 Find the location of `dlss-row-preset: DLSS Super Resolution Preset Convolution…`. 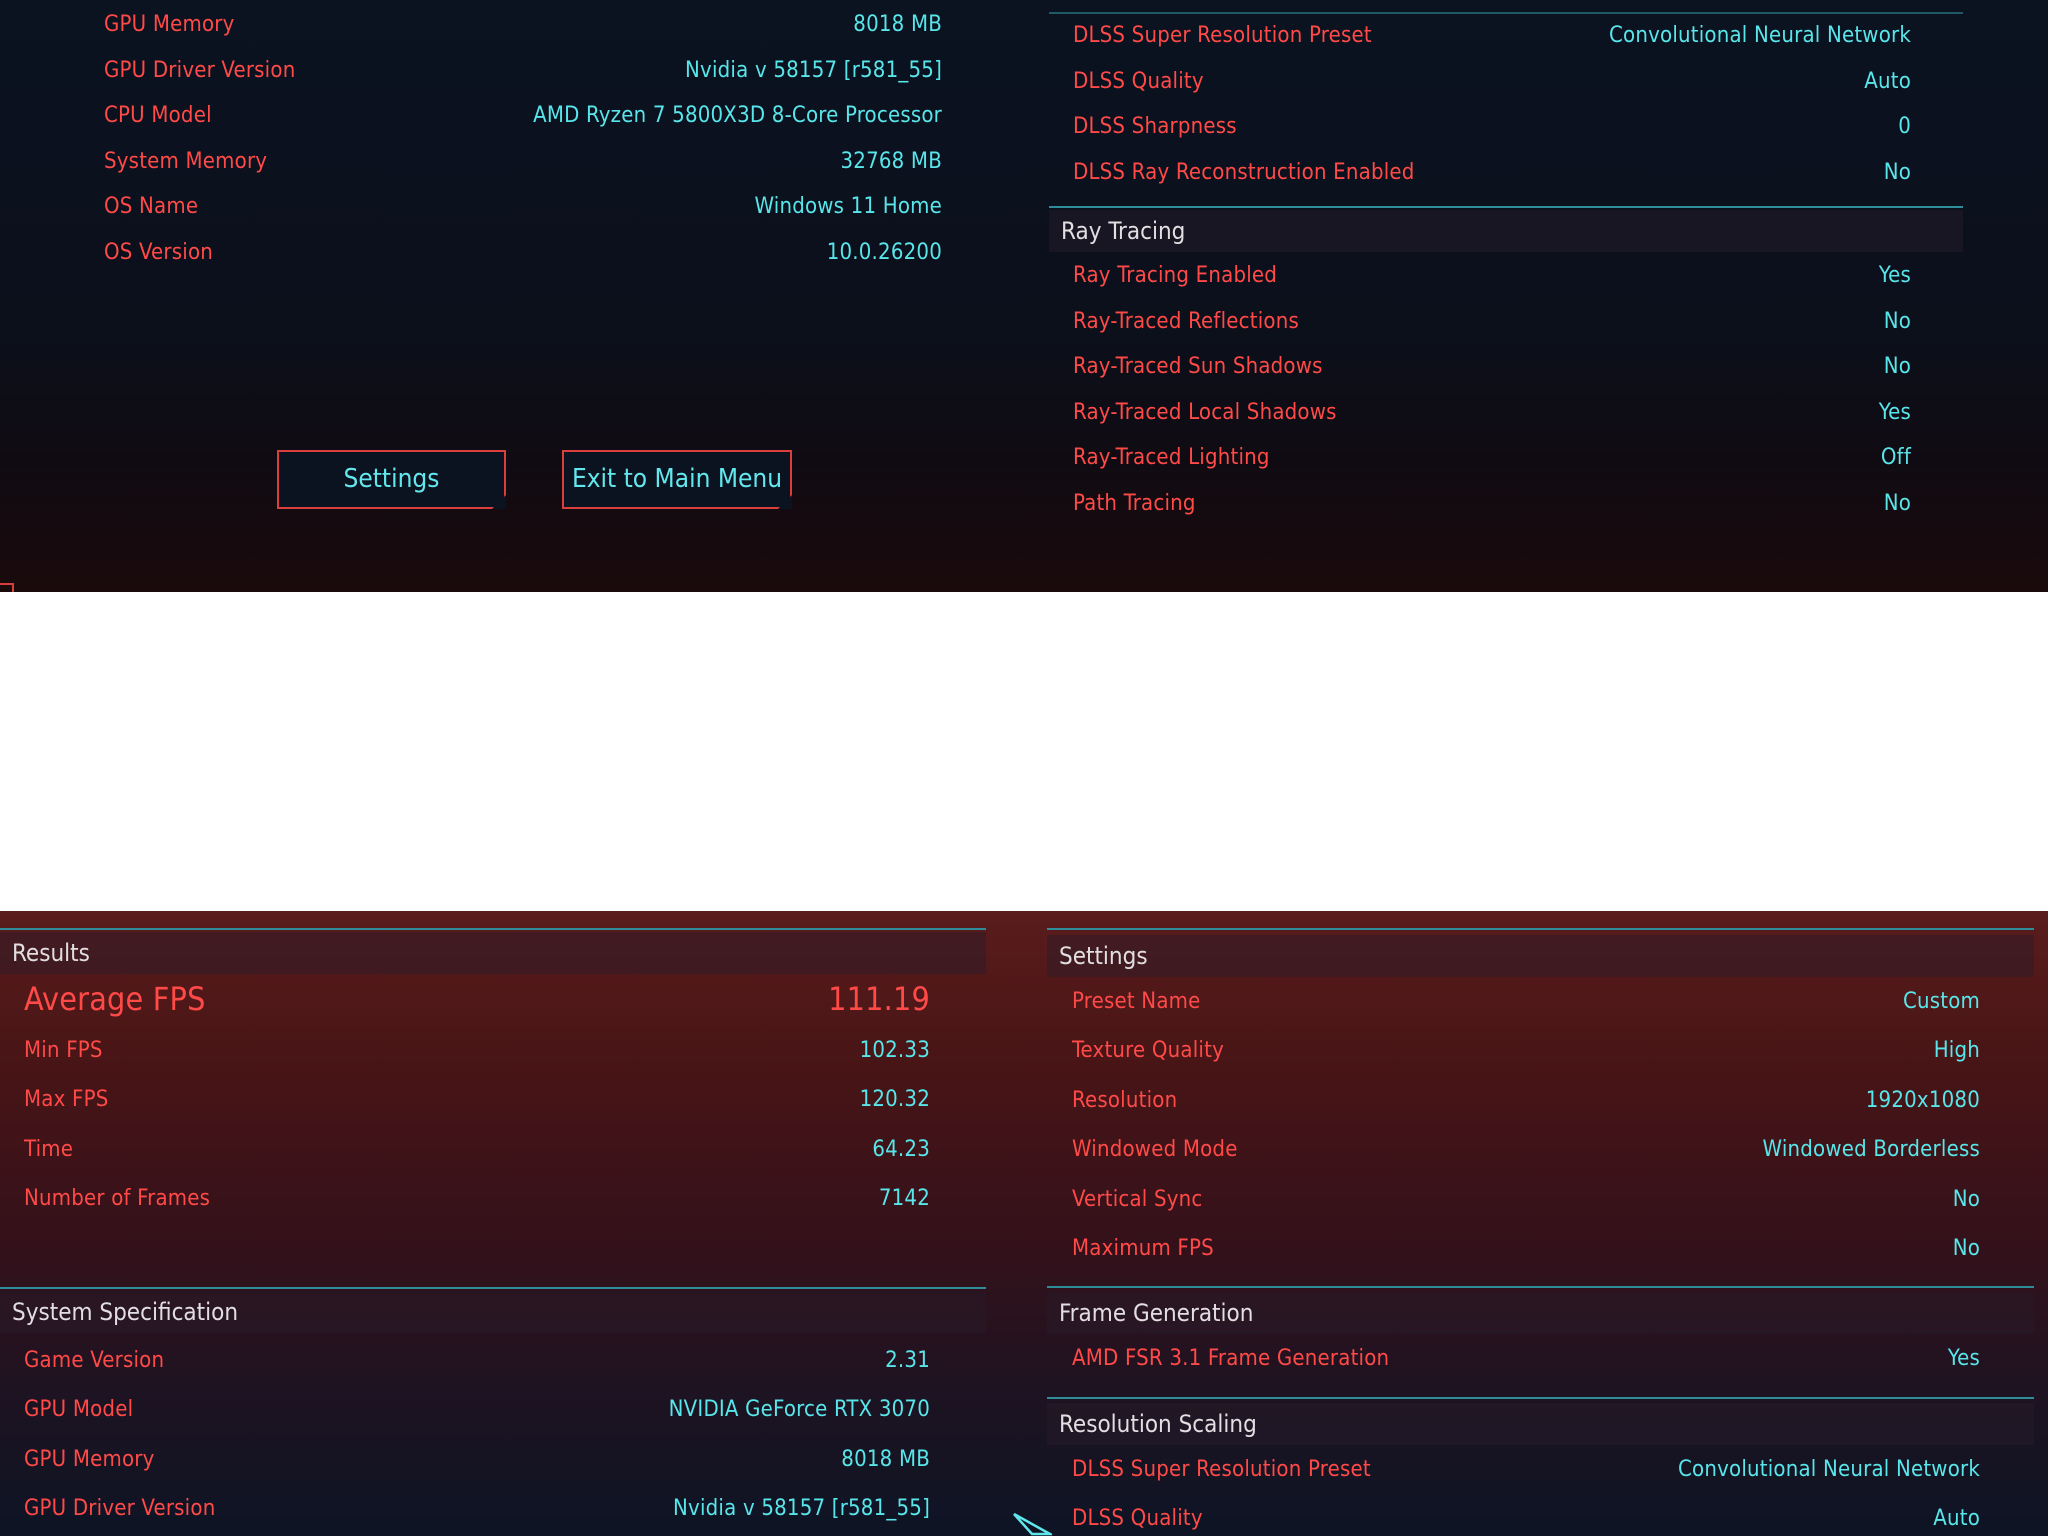

dlss-row-preset: DLSS Super Resolution Preset Convolution… is located at coordinates (1492, 36).